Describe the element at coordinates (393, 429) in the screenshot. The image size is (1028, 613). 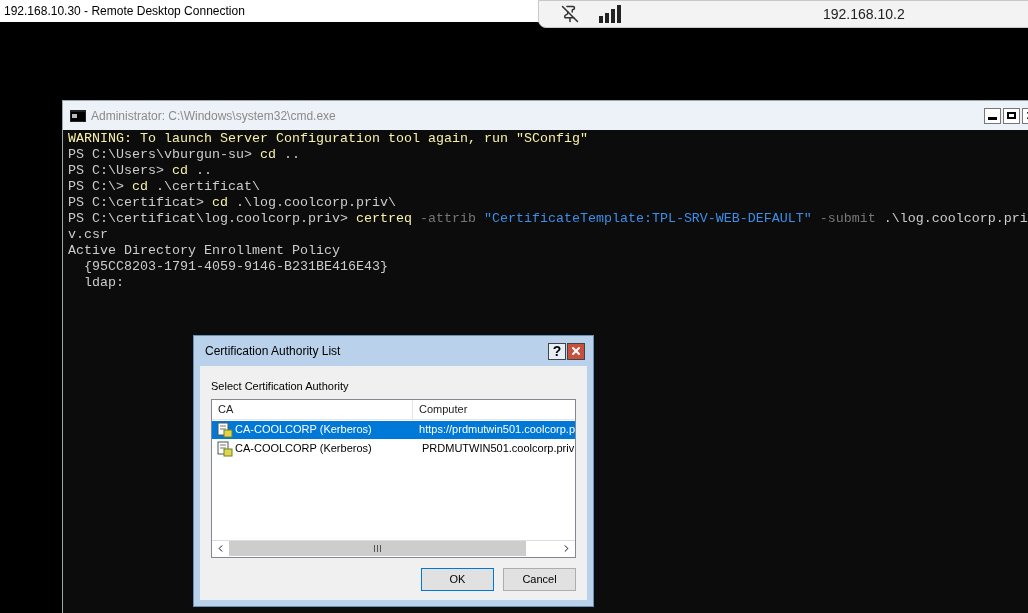
I see `list-row: CA-COOLCORP (Kerberos) https://prdmutwin501.coolcorp.p` at that location.